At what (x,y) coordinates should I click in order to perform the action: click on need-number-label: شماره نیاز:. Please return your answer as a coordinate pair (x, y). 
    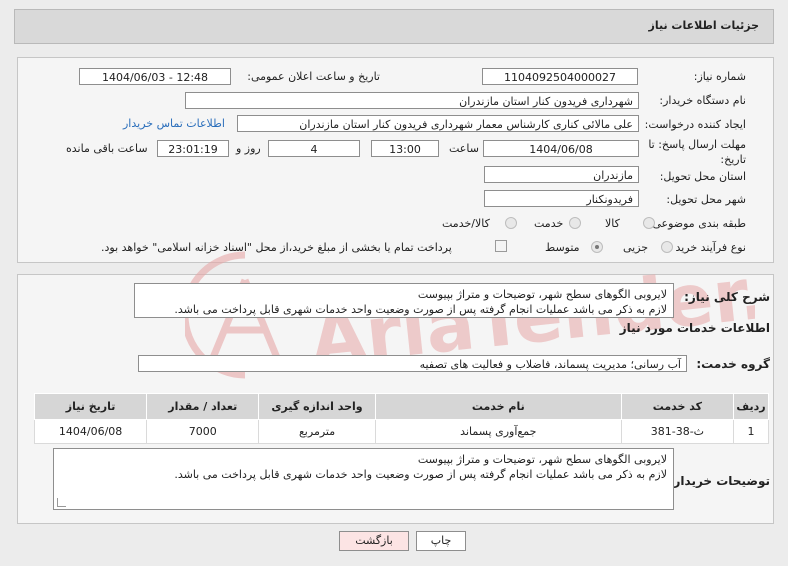
    Looking at the image, I should click on (719, 76).